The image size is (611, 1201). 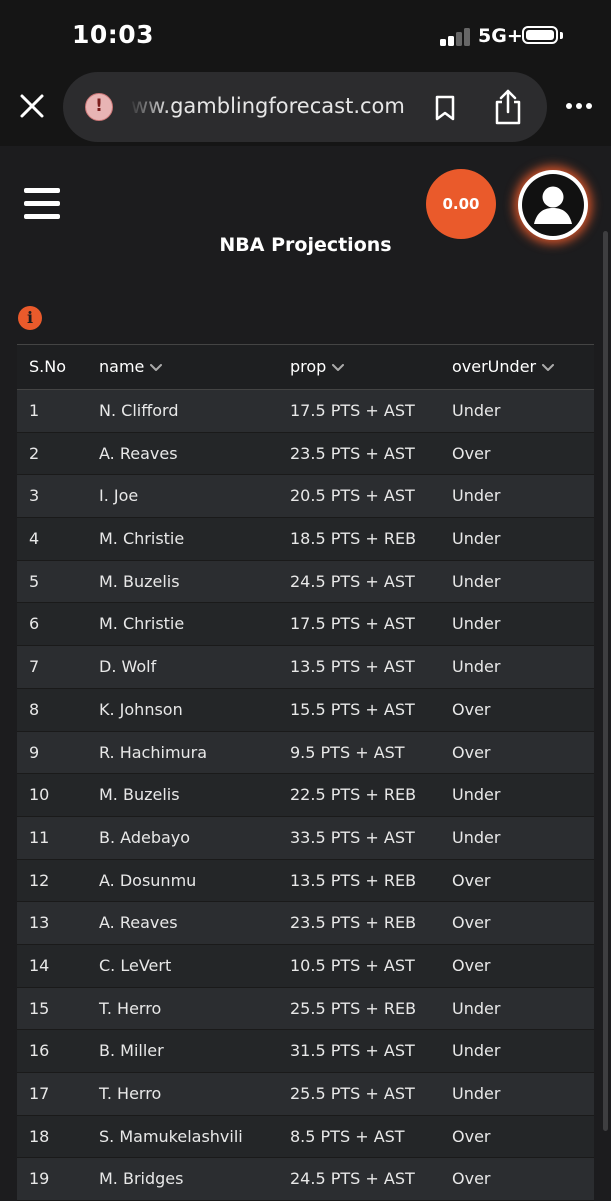 I want to click on cell-prop: 23.5 PTS + AST, so click(x=352, y=453).